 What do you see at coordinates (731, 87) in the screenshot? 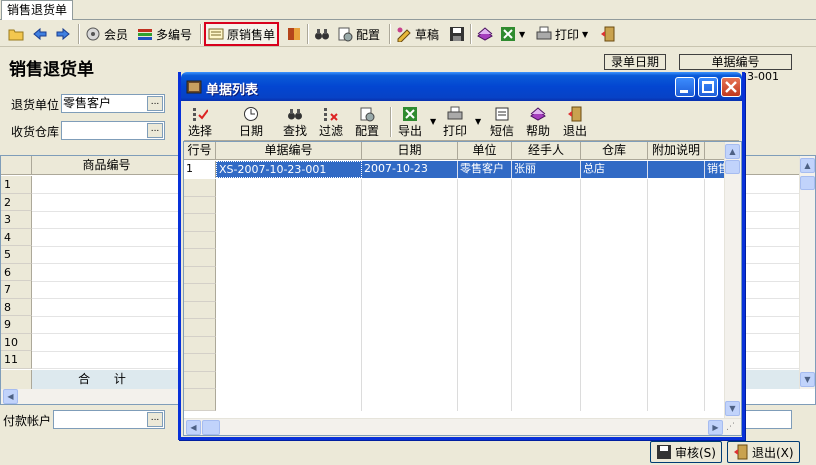
I see `close-button` at bounding box center [731, 87].